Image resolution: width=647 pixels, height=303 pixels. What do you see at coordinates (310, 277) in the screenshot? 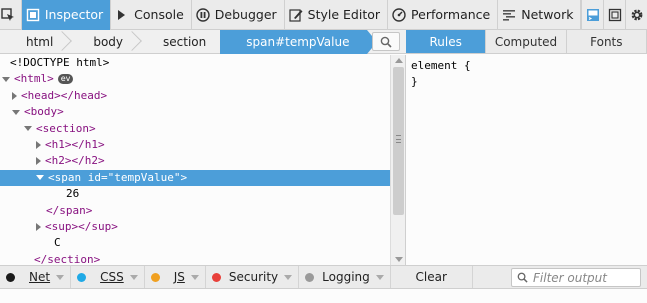
I see `logging-status-icon` at bounding box center [310, 277].